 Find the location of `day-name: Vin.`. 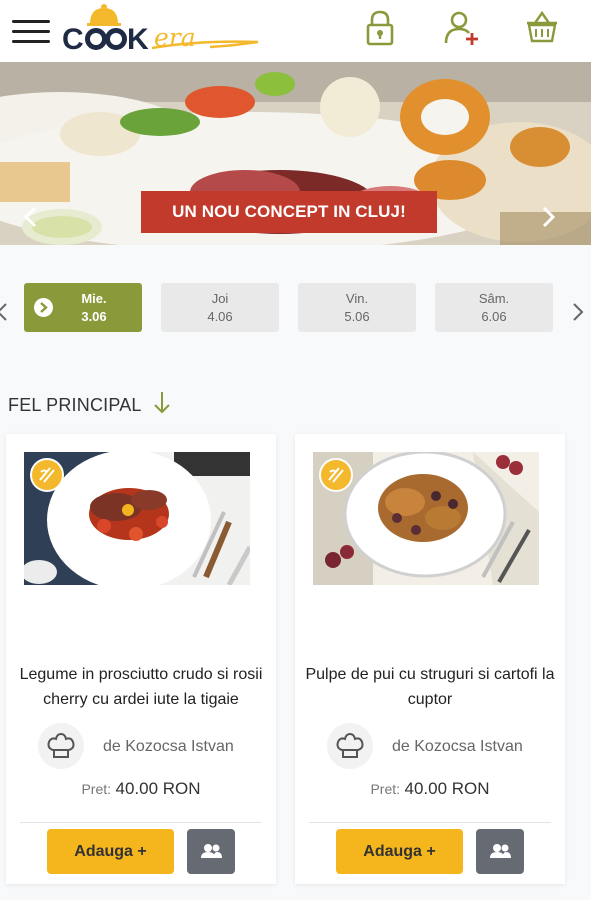

day-name: Vin. is located at coordinates (357, 298).